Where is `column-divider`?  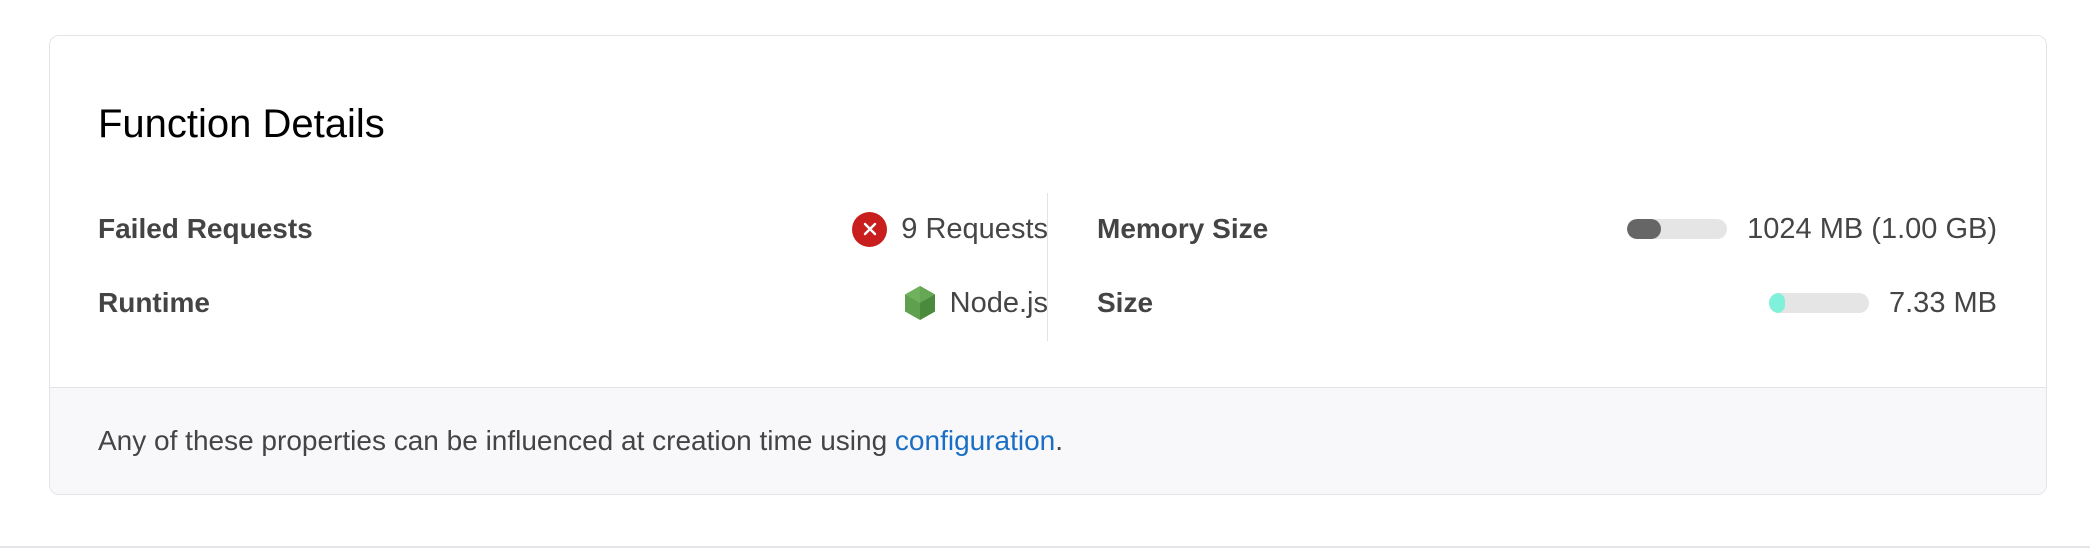 column-divider is located at coordinates (1047, 267).